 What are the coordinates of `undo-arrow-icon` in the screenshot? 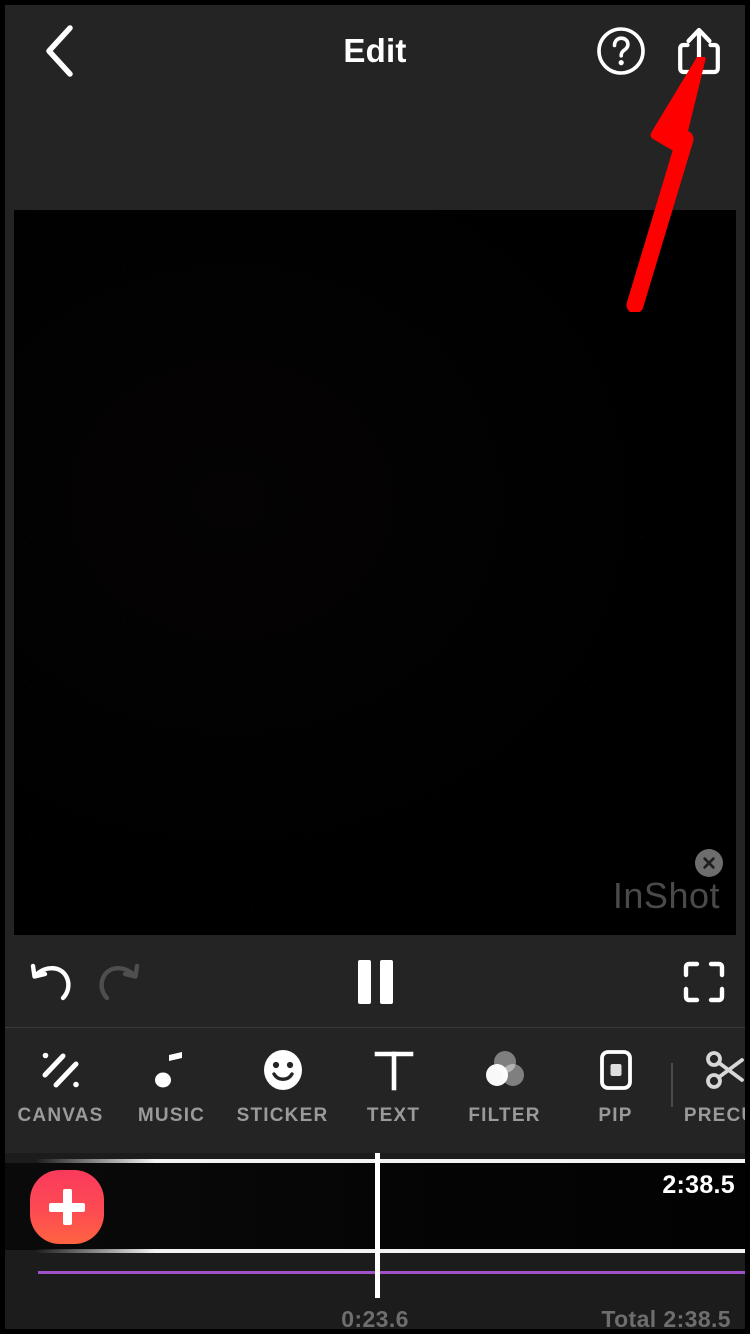 It's located at (50, 982).